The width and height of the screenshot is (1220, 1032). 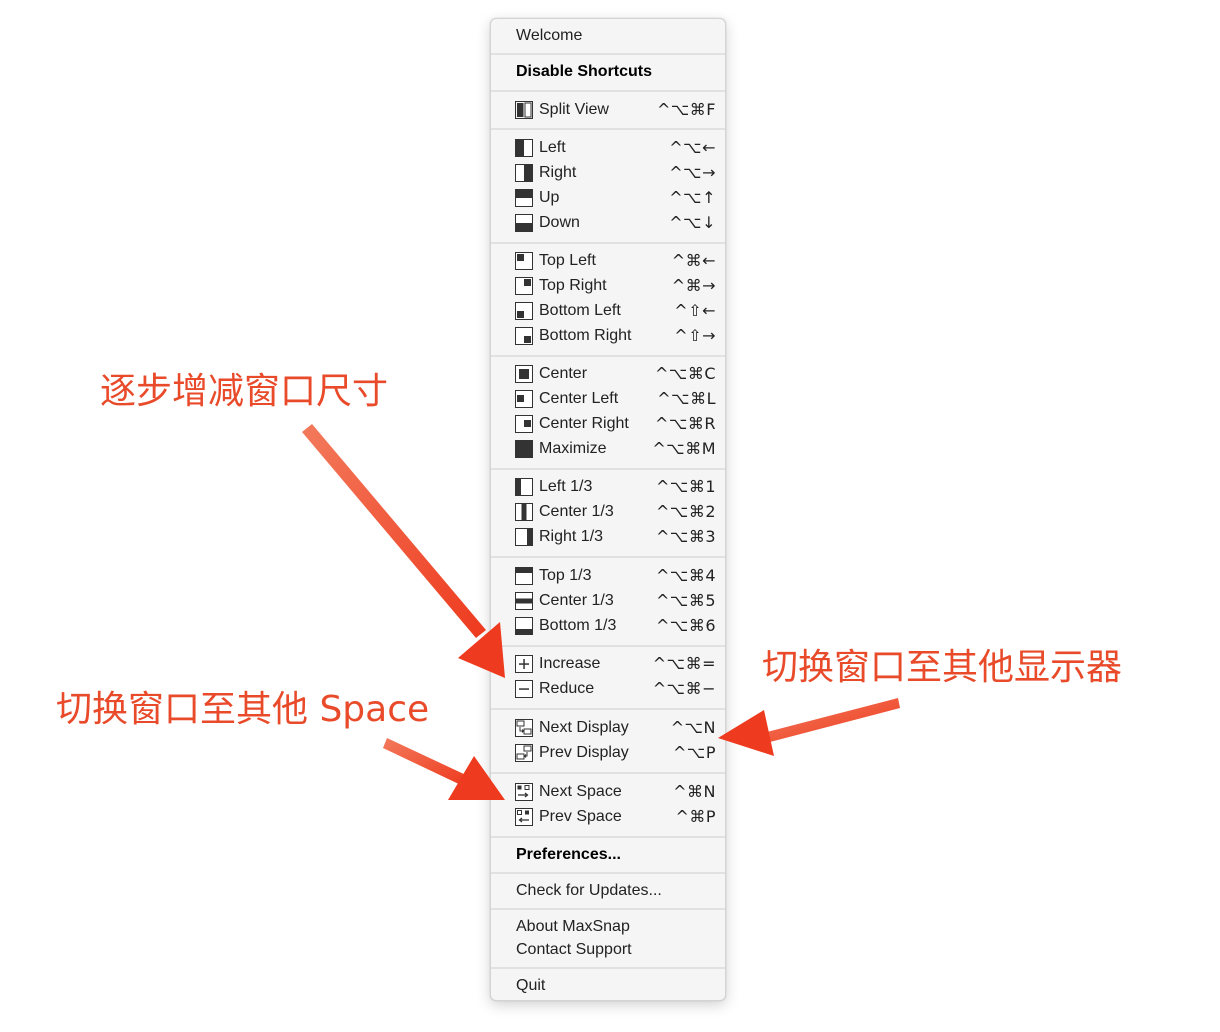 I want to click on menu-item-welcome: Welcome, so click(x=549, y=36).